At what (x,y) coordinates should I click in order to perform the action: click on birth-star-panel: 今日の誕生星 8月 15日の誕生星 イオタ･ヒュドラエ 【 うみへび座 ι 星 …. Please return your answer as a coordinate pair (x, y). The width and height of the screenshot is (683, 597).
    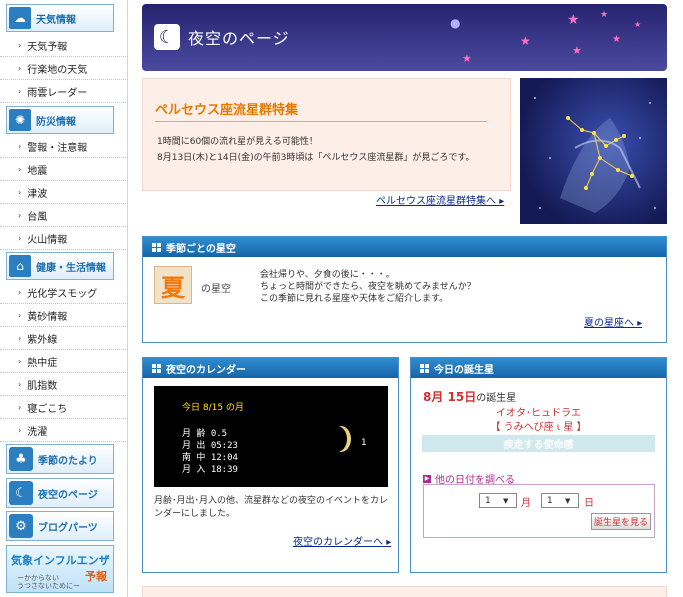
    Looking at the image, I should click on (538, 465).